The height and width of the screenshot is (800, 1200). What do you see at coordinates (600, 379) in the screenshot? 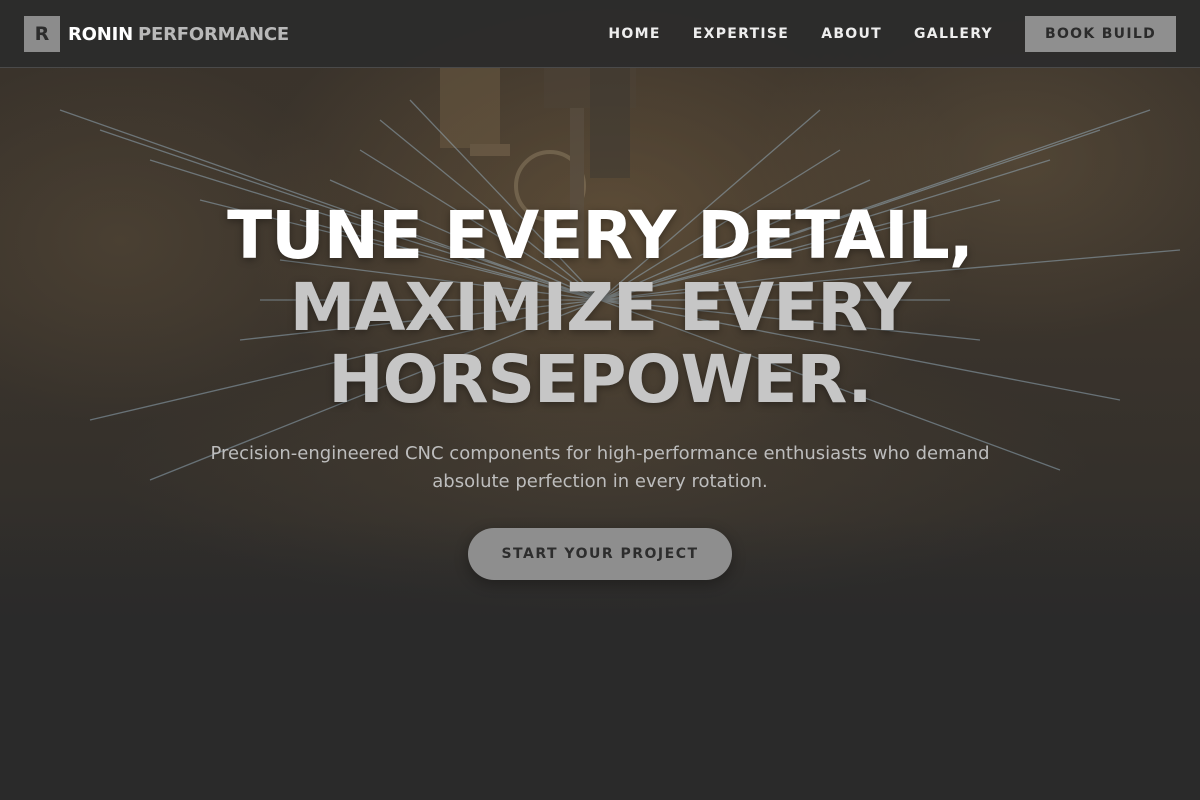
I see `hero-headline-line3: HORSEPOWER.` at bounding box center [600, 379].